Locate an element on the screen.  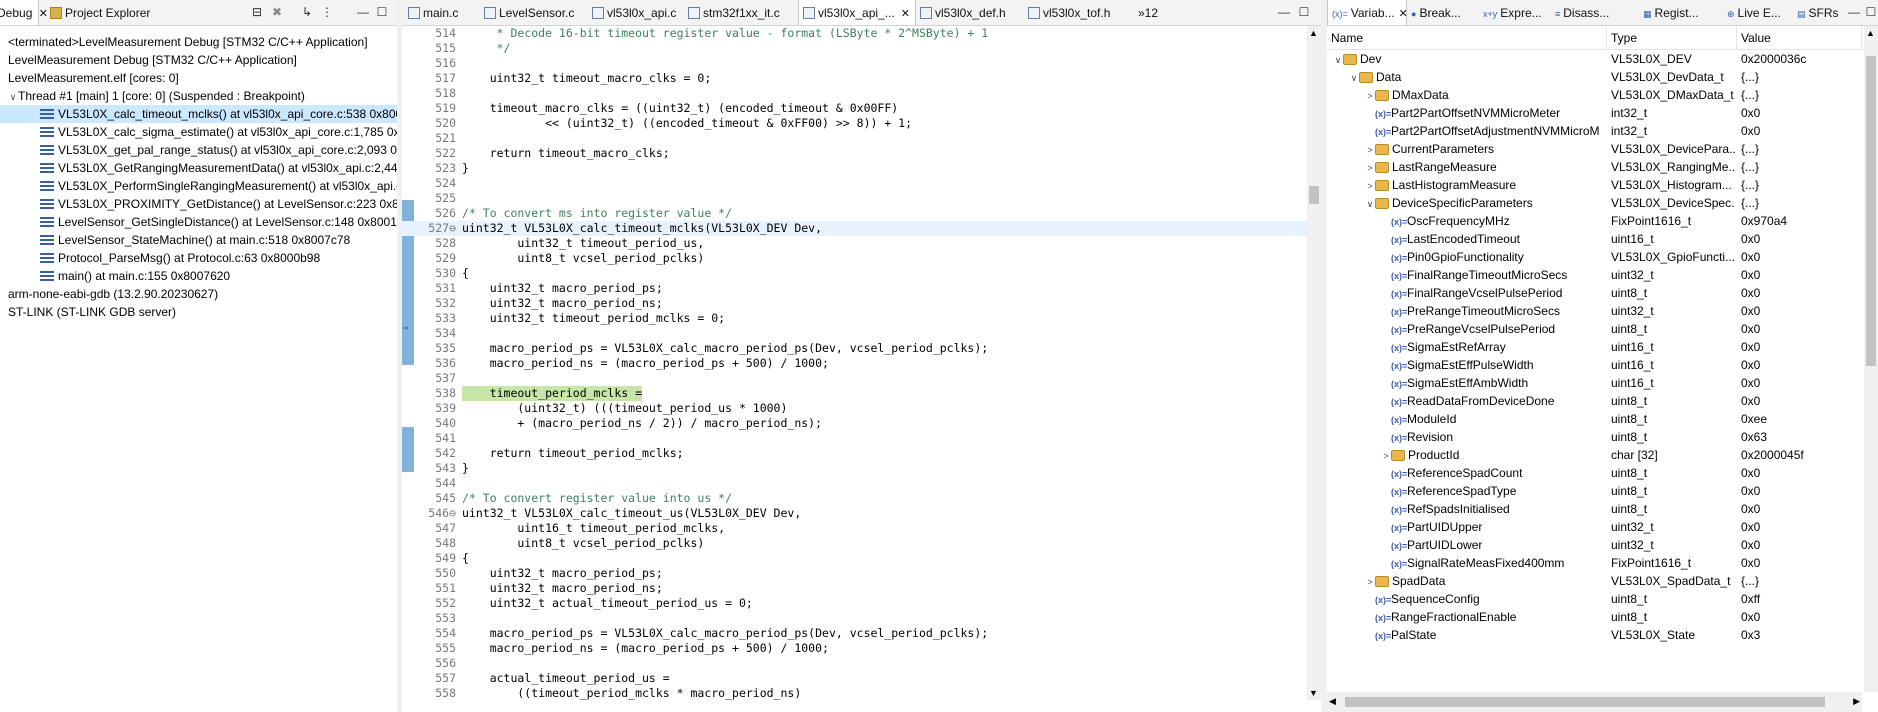
column-header-value: Value is located at coordinates (1799, 38).